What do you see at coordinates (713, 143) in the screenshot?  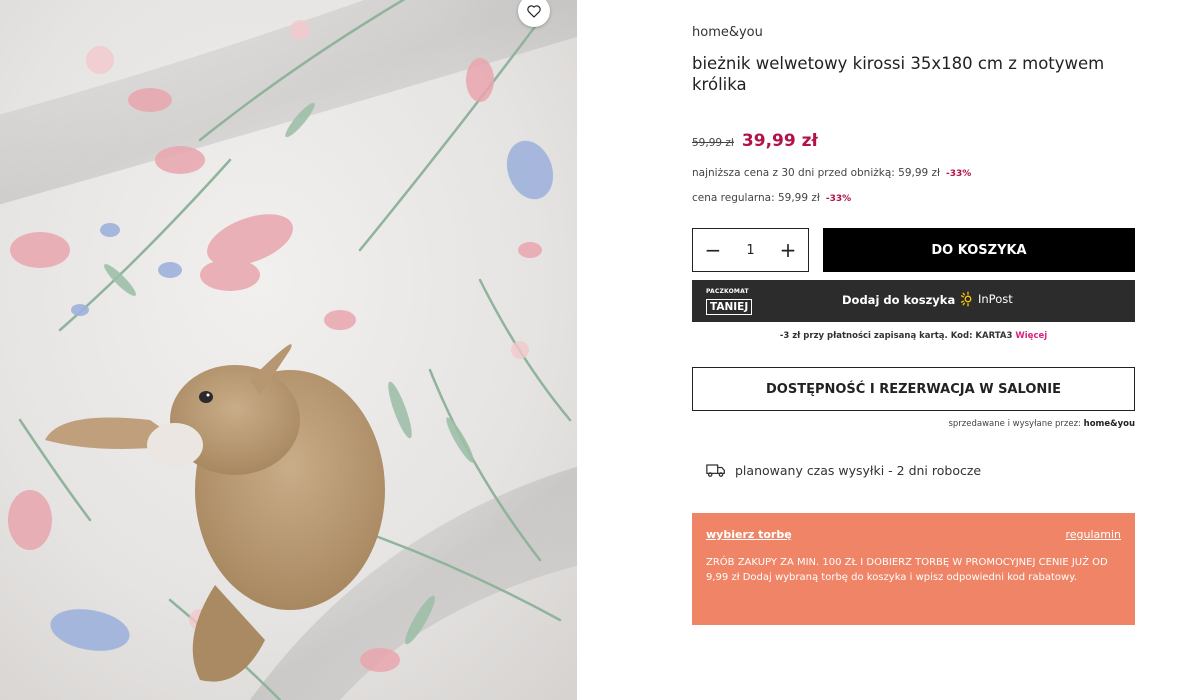 I see `old-price: 59,99 zł` at bounding box center [713, 143].